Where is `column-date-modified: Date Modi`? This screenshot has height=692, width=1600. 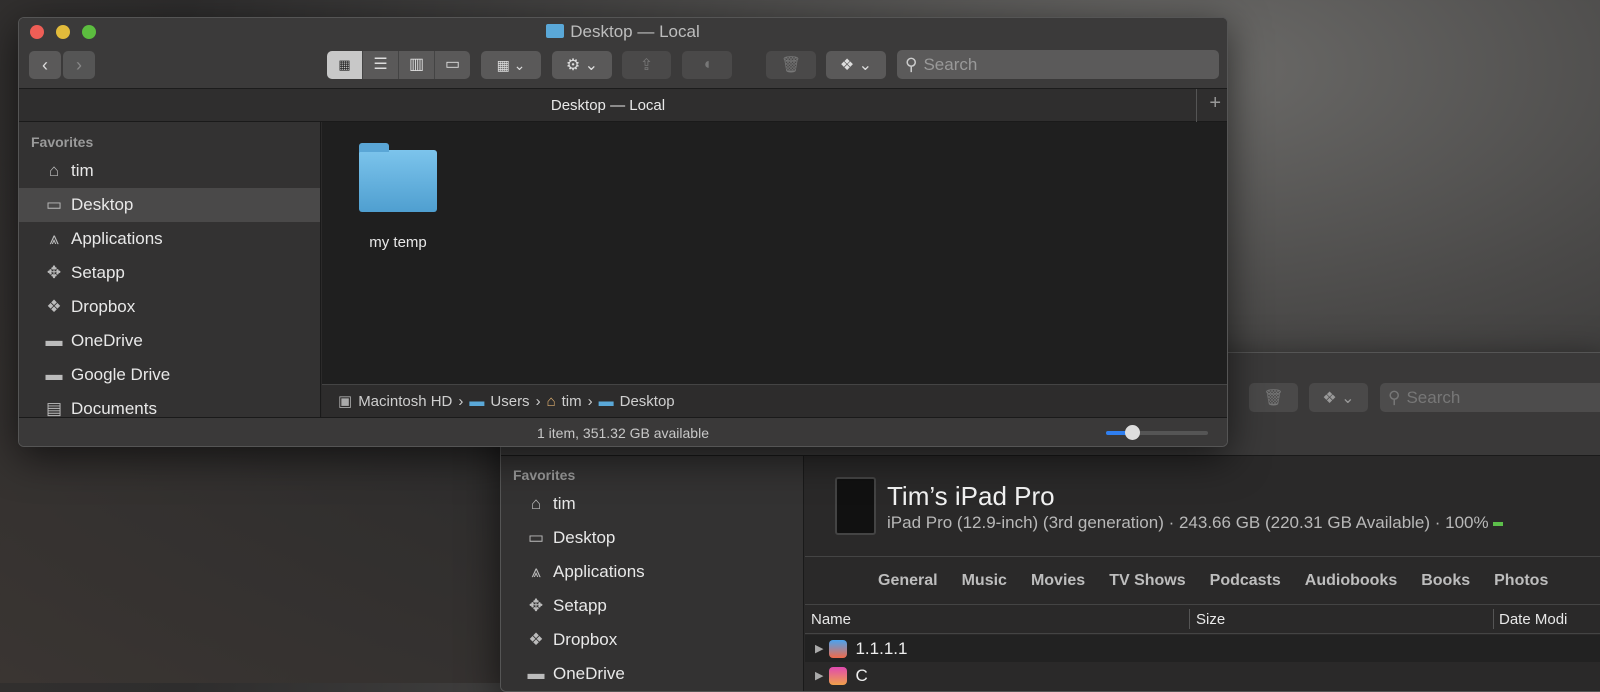 column-date-modified: Date Modi is located at coordinates (1533, 619).